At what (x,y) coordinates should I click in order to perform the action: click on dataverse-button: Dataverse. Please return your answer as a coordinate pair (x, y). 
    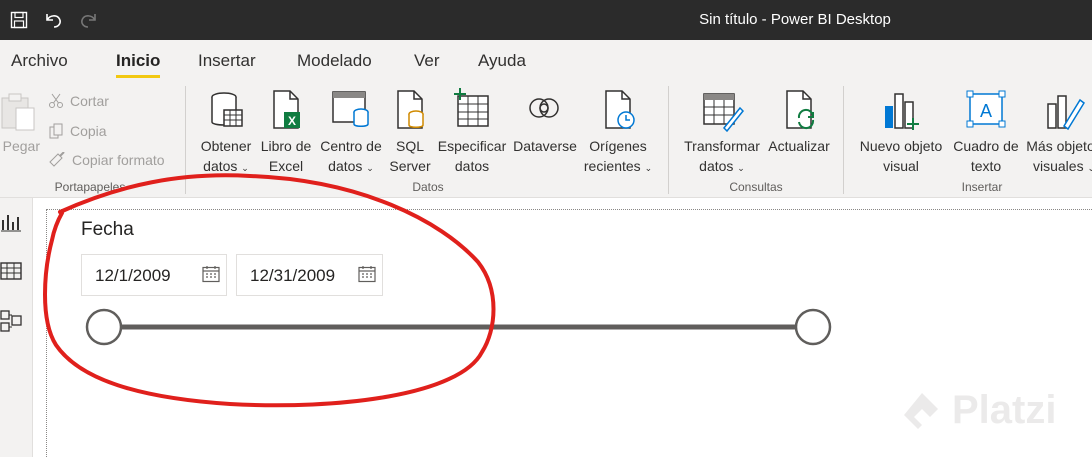
    Looking at the image, I should click on (545, 122).